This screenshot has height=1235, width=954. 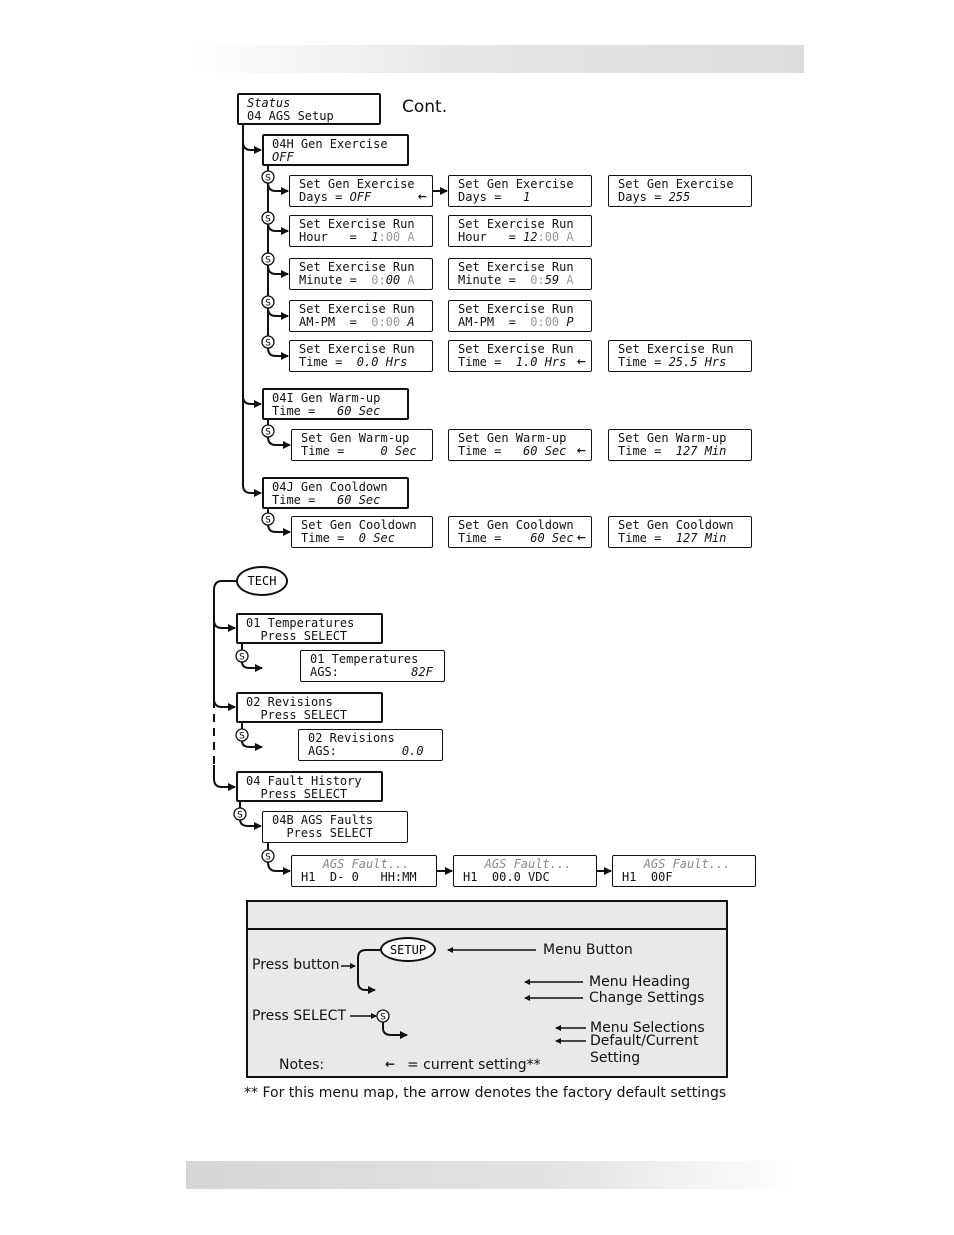 I want to click on setup-button: SETUP, so click(x=408, y=949).